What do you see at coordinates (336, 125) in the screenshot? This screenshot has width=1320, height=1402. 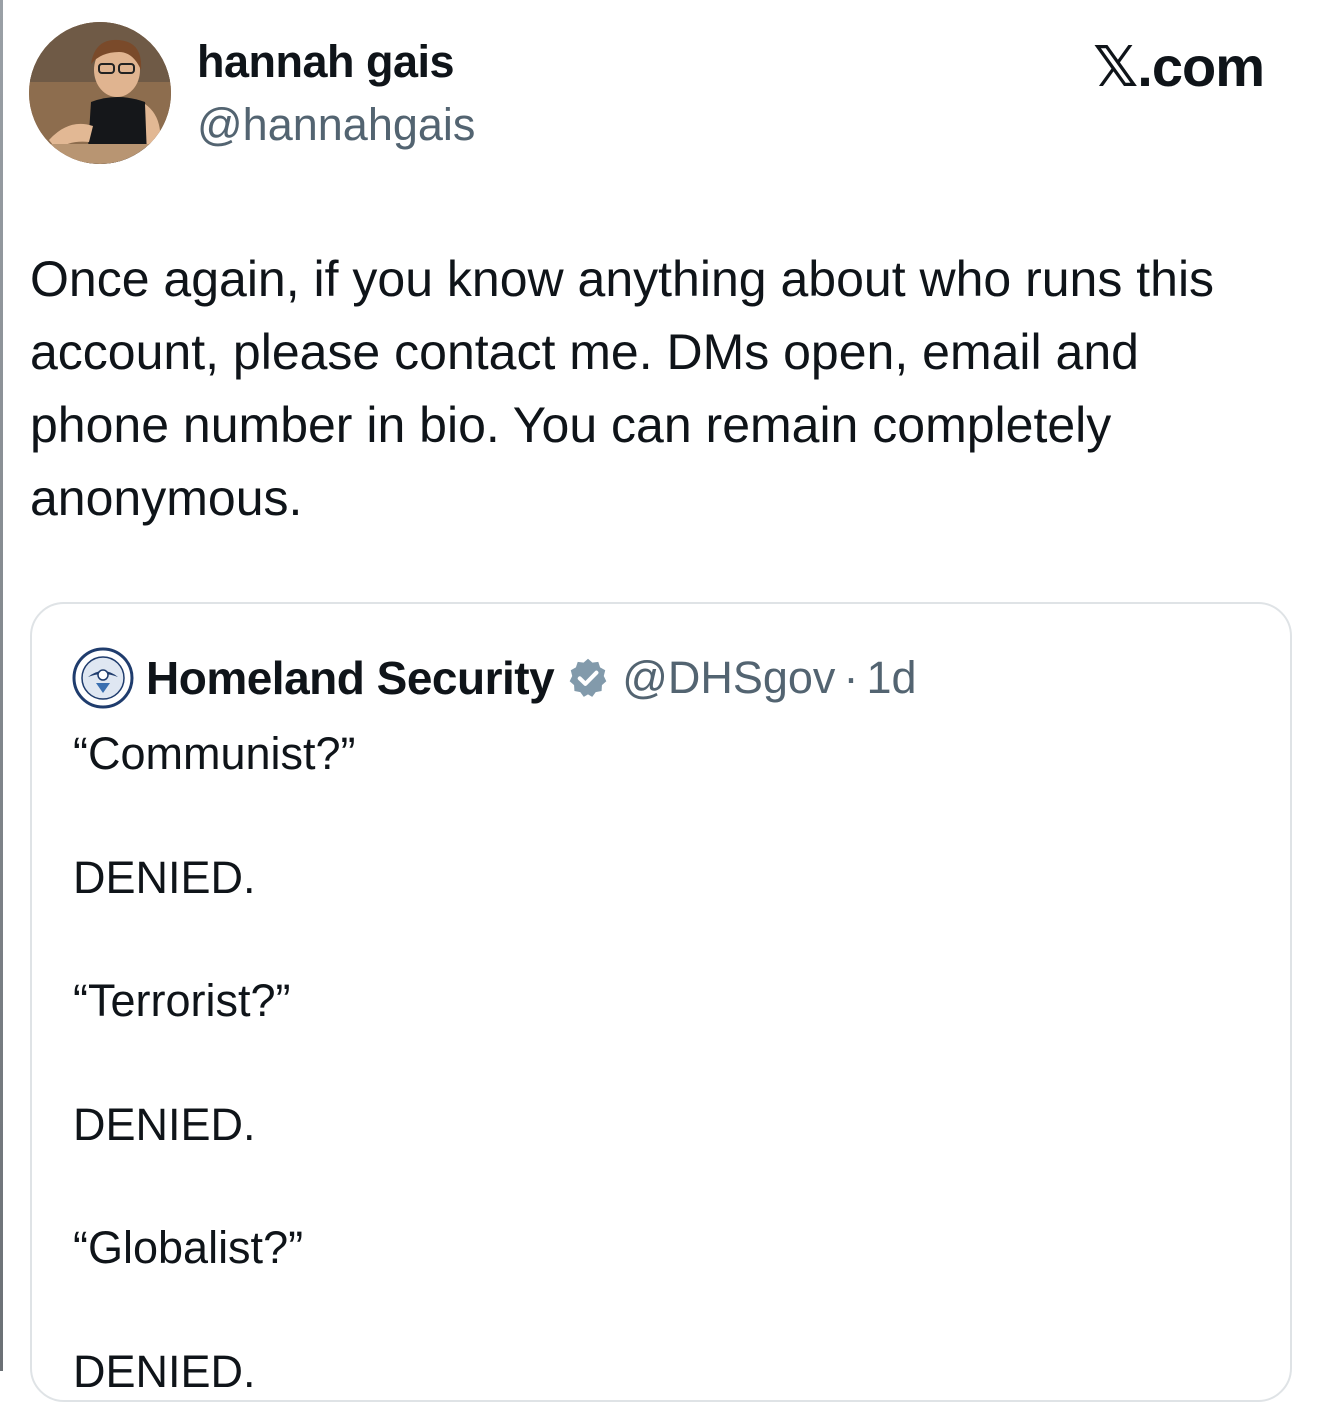 I see `author-handle: @hannahgais` at bounding box center [336, 125].